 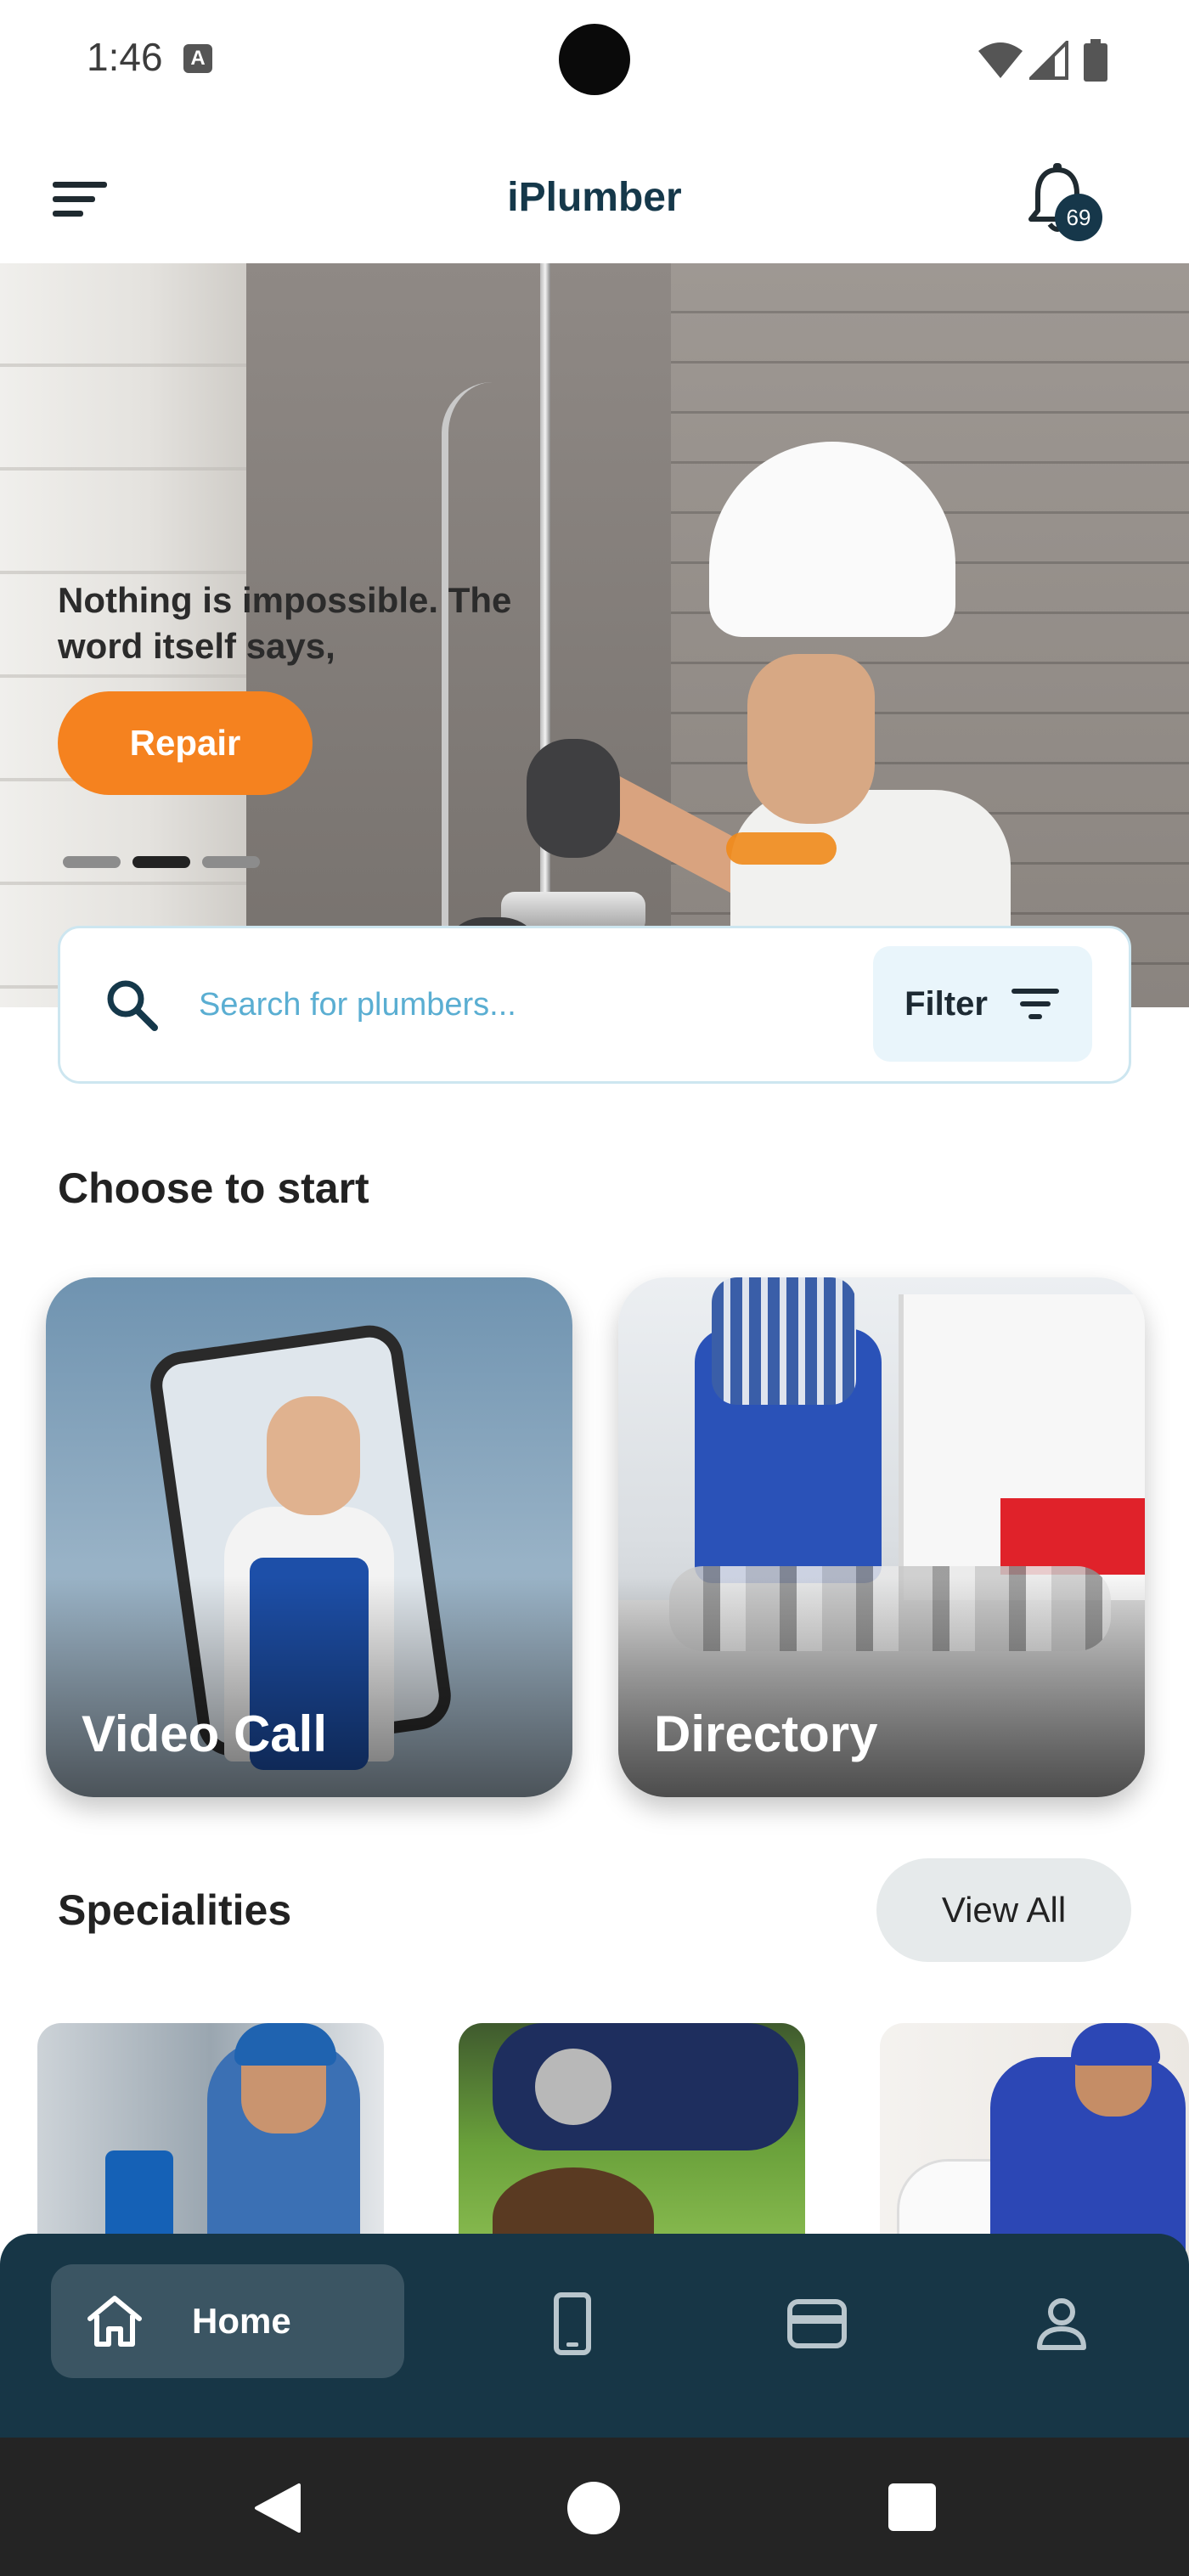 I want to click on home-button-icon, so click(x=594, y=2508).